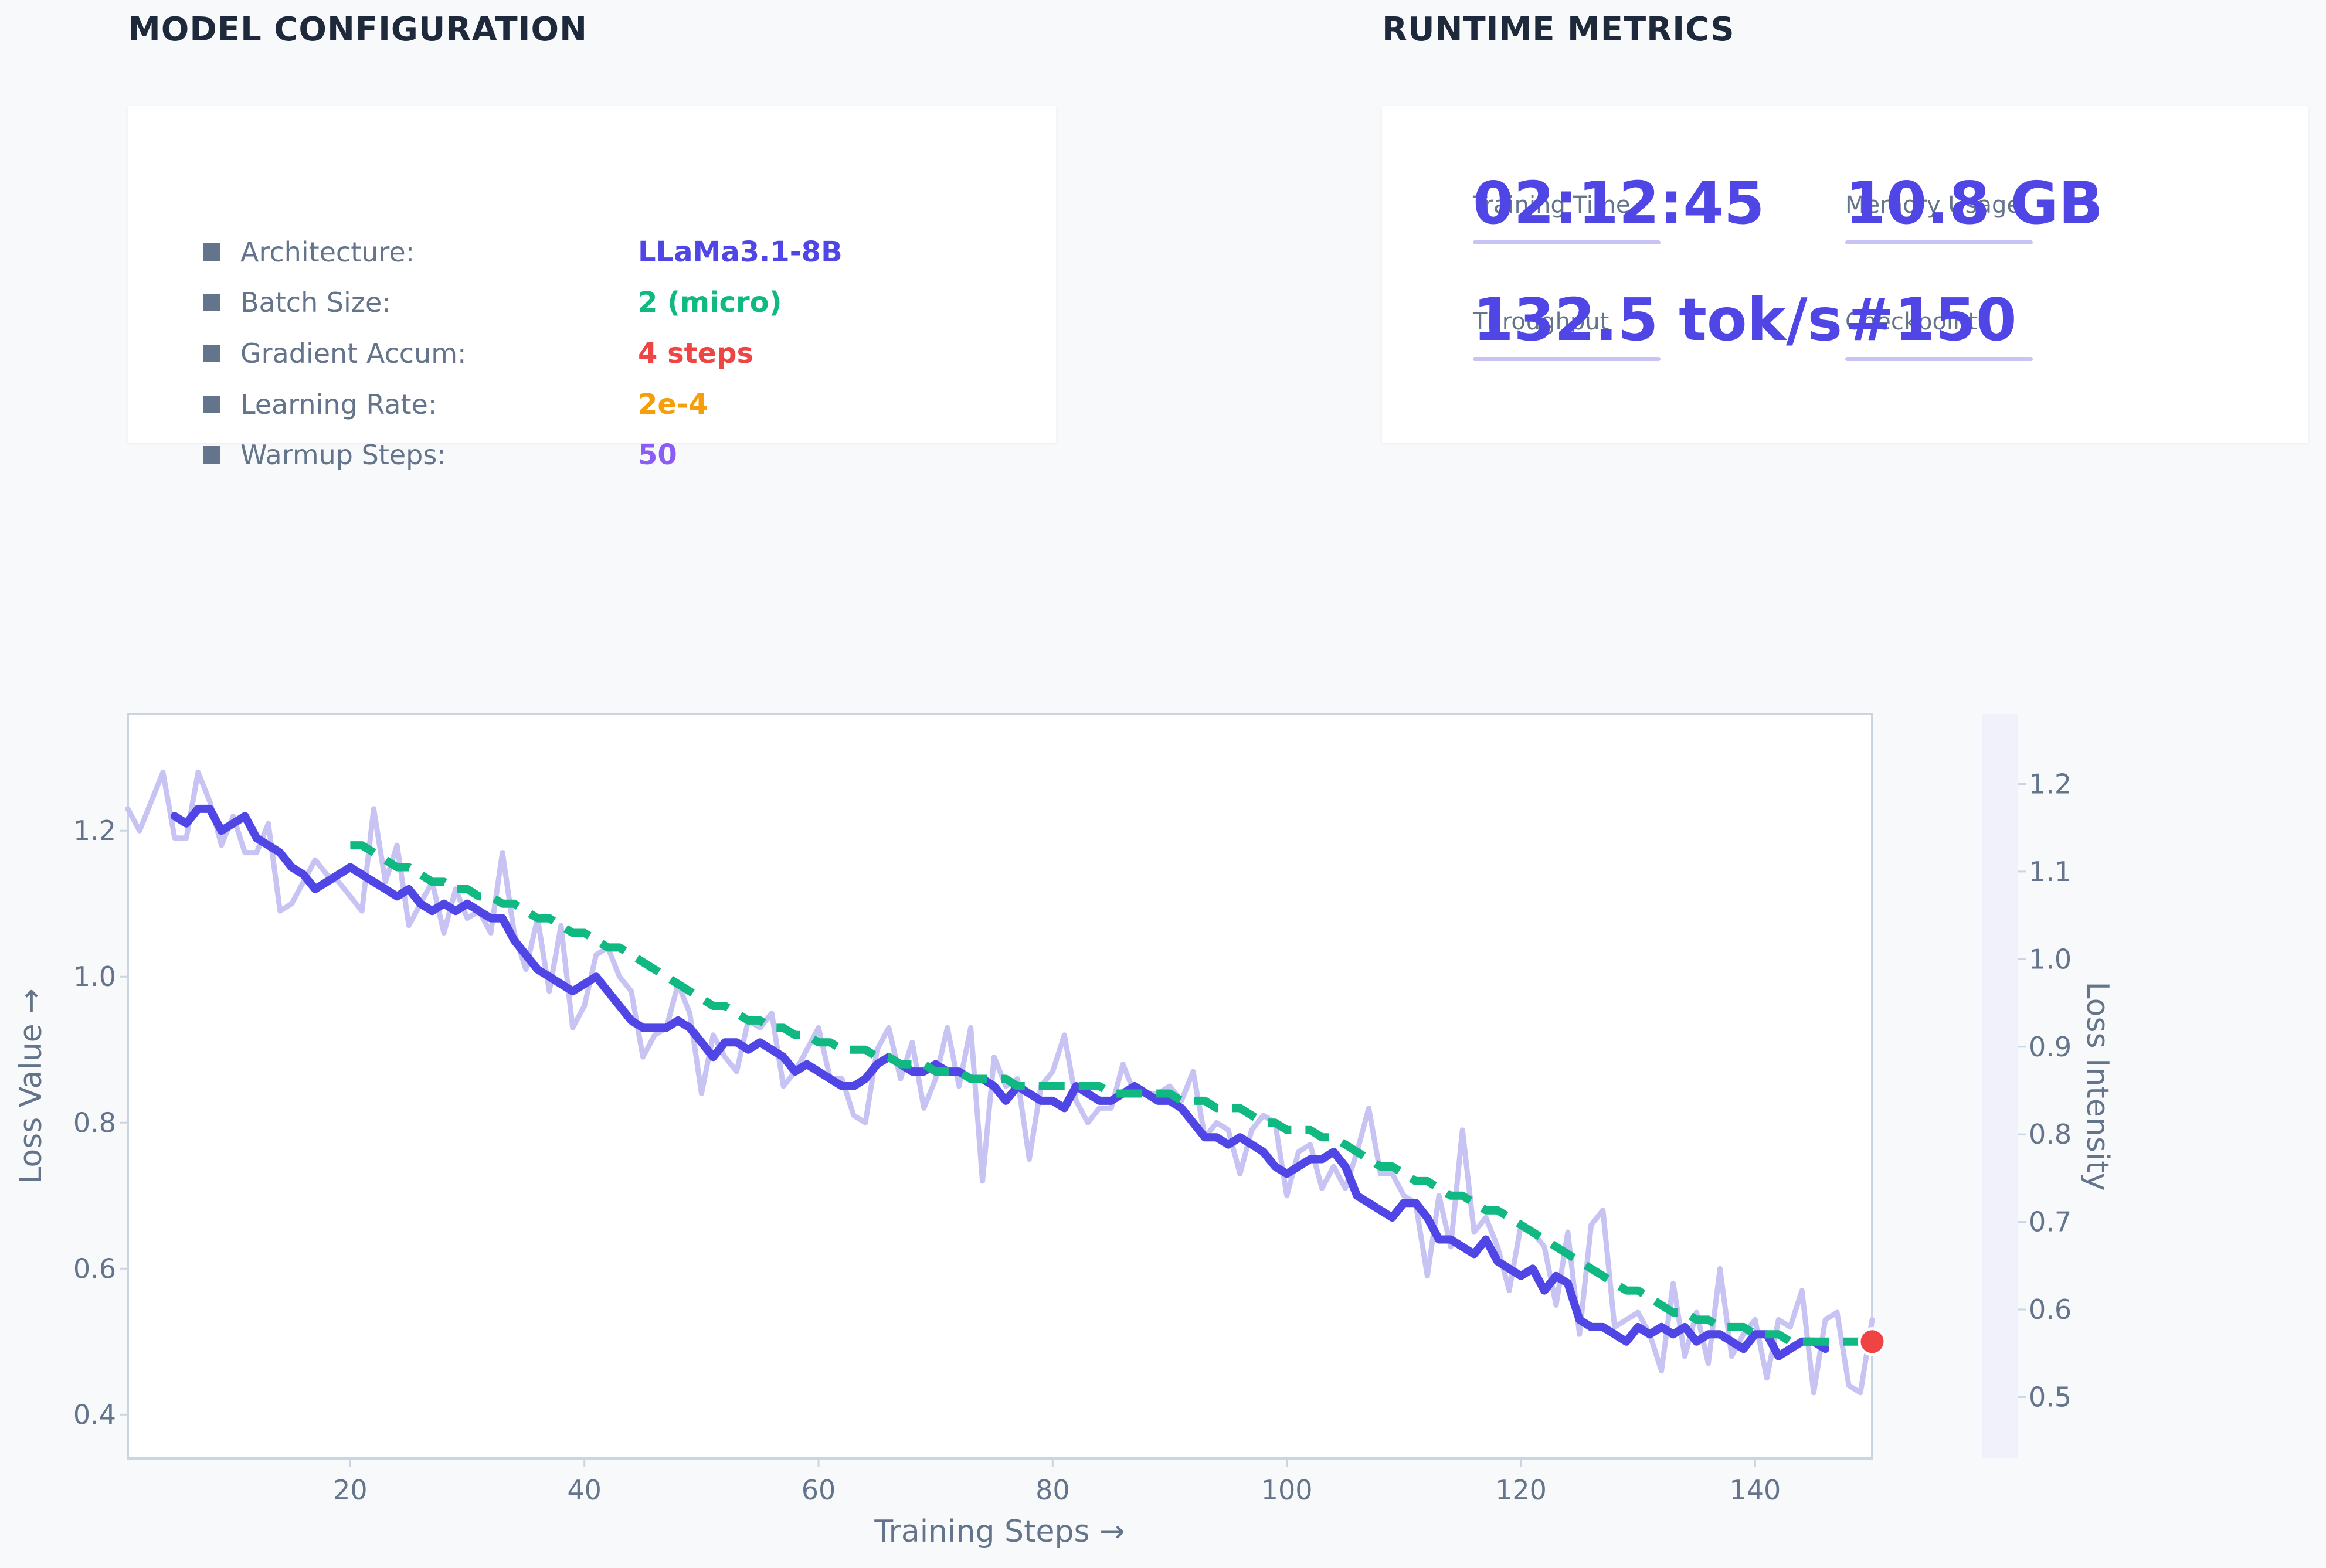  What do you see at coordinates (94, 831) in the screenshot?
I see `y-tick-label: 1.2` at bounding box center [94, 831].